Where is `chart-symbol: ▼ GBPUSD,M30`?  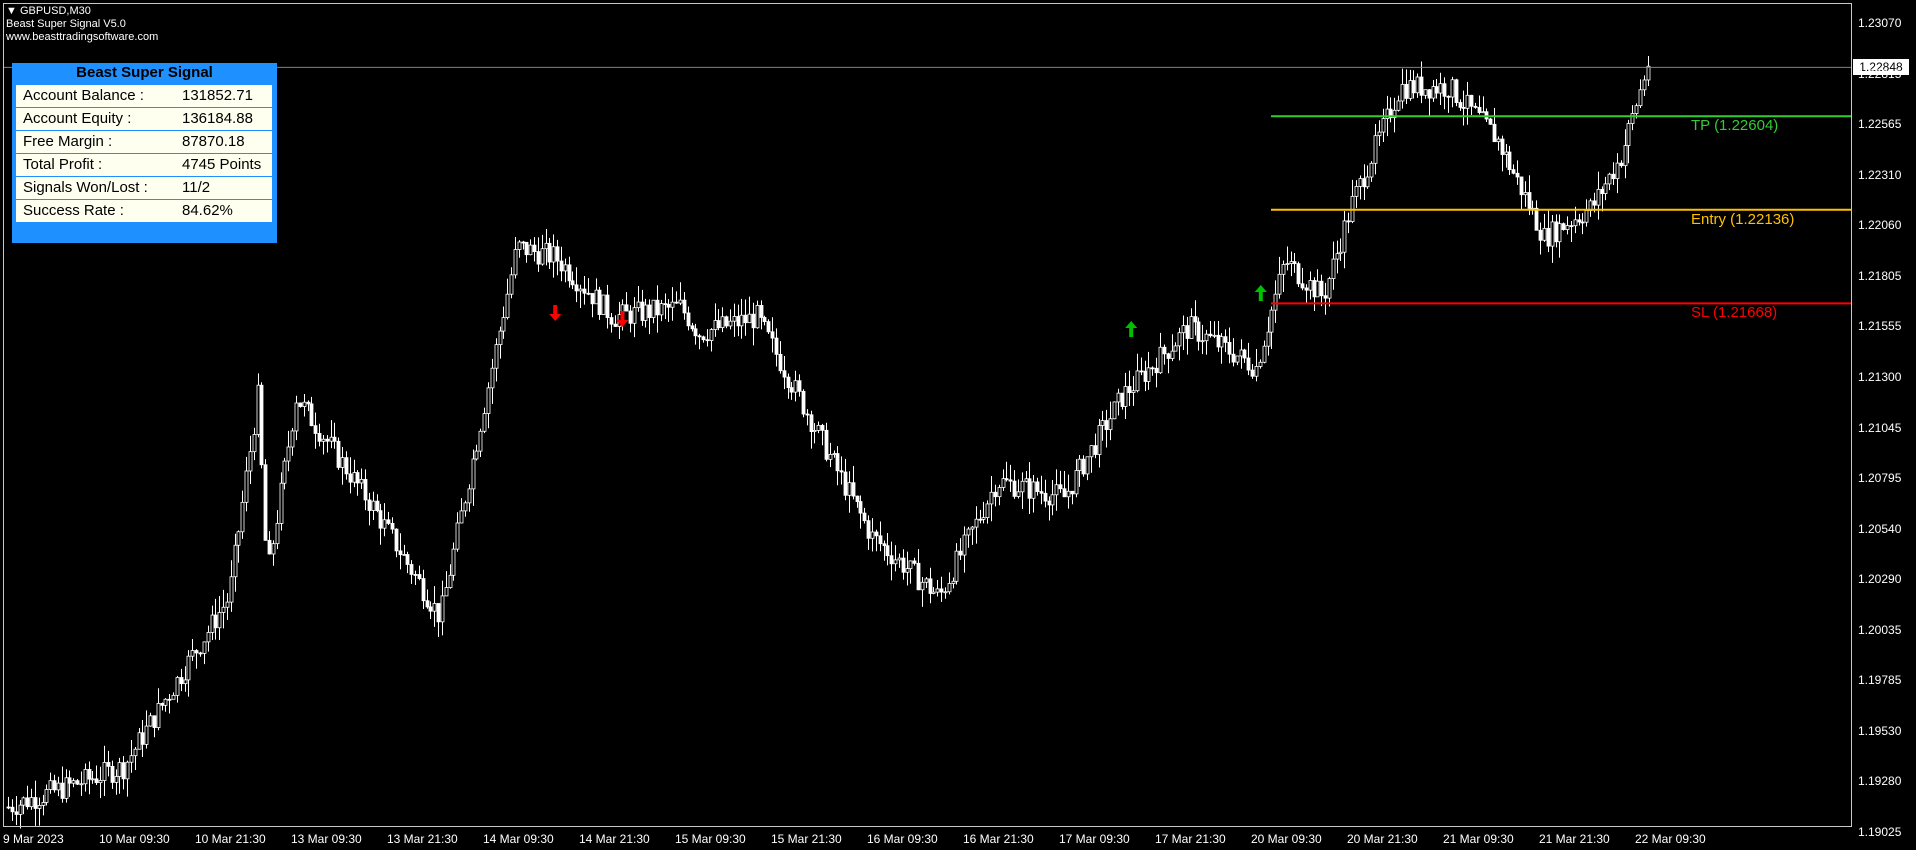 chart-symbol: ▼ GBPUSD,M30 is located at coordinates (48, 11).